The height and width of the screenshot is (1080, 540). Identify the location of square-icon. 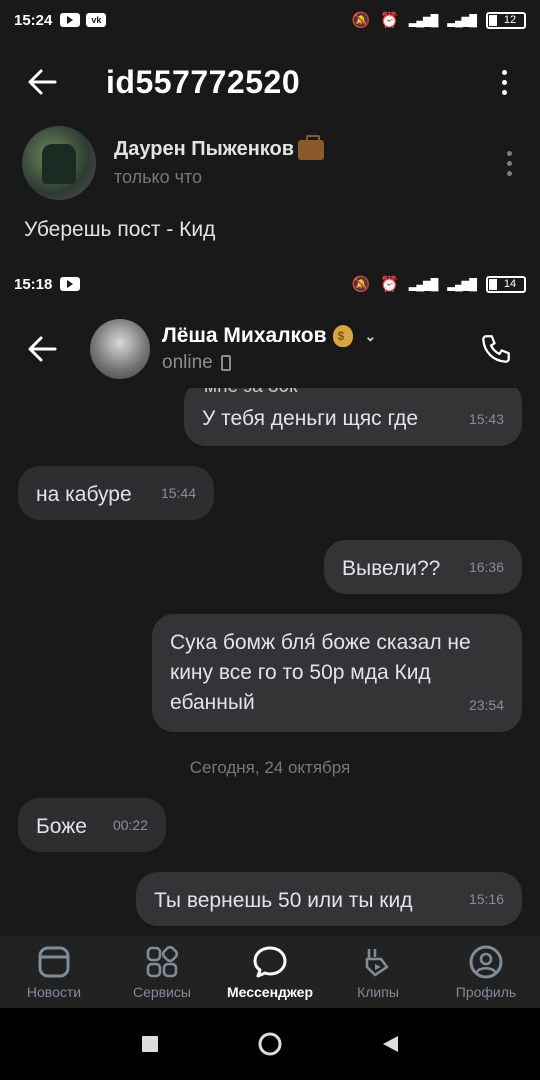
(150, 1044).